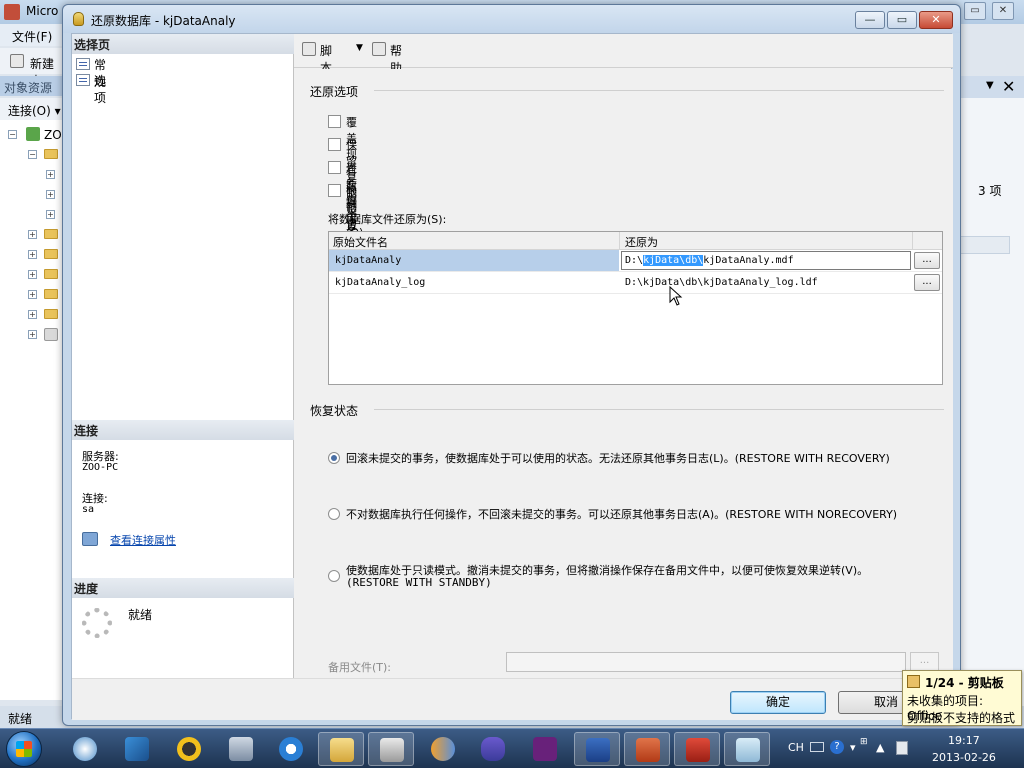 This screenshot has height=768, width=1024. I want to click on taskbar-server-manager, so click(241, 749).